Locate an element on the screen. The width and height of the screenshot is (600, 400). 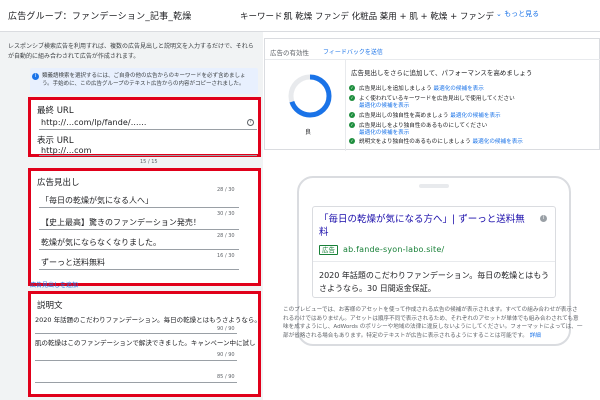
description-counter: 85 / 90 is located at coordinates (226, 377).